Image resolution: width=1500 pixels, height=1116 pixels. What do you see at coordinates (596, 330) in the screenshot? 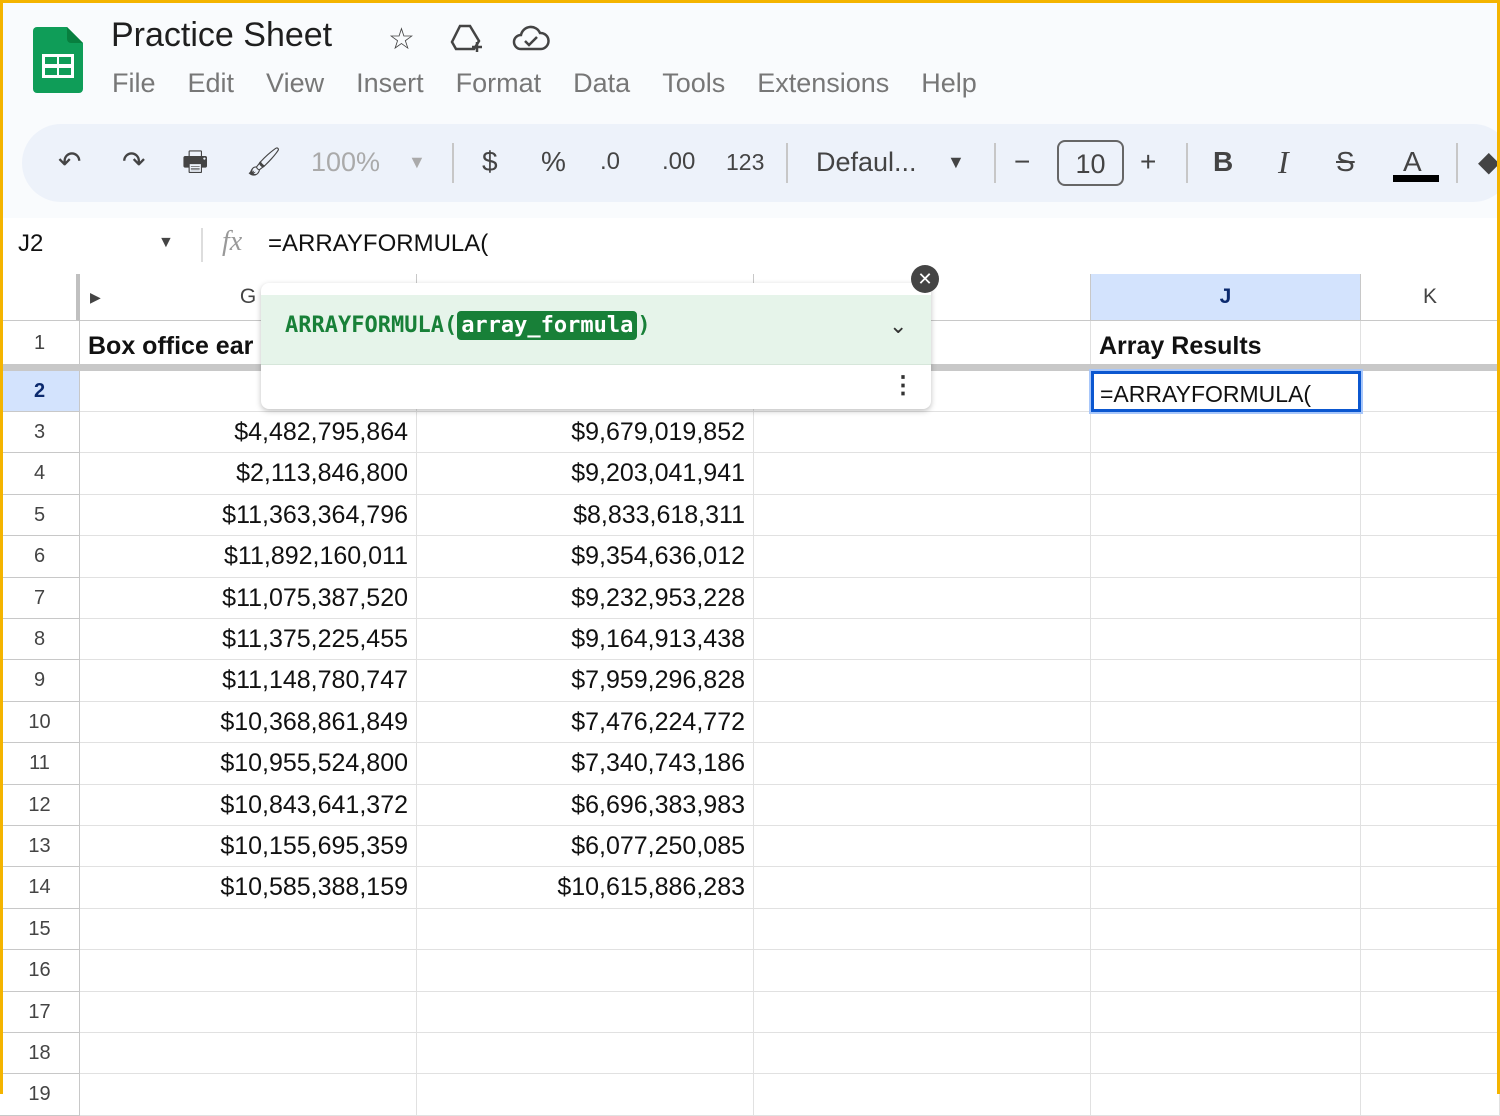
I see `hint-header: ARRAYFORMULA(array_formula) ⌄` at bounding box center [596, 330].